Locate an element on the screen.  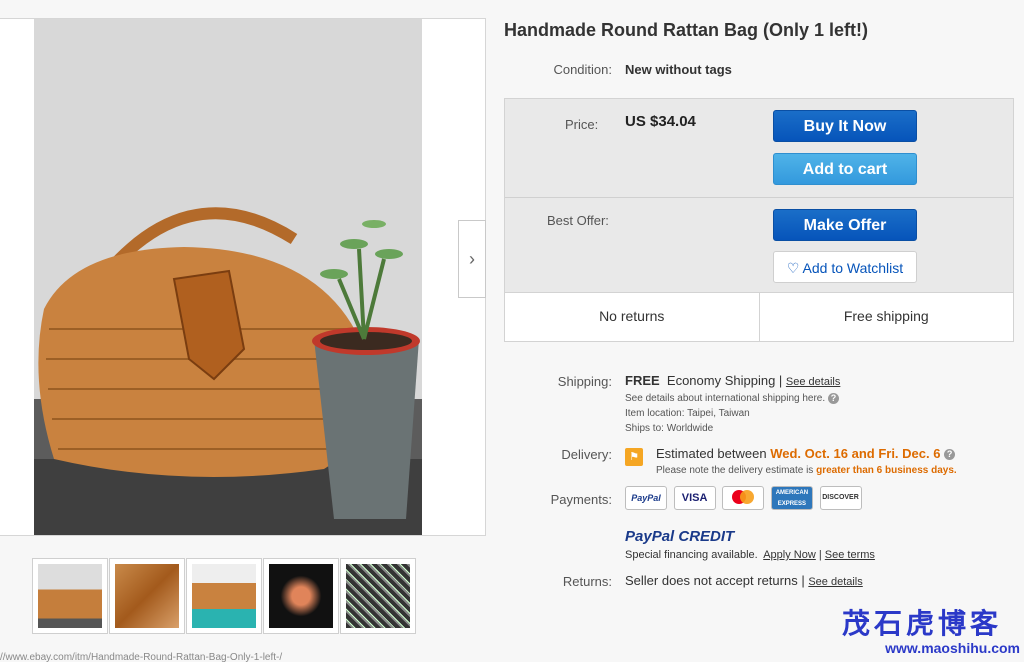
visa-logo: VISA is located at coordinates (694, 498).